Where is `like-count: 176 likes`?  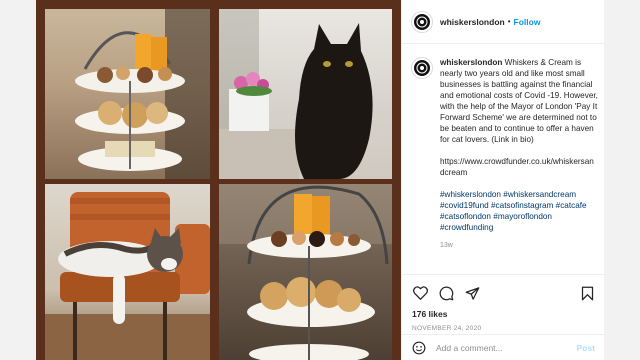
like-count: 176 likes is located at coordinates (503, 314).